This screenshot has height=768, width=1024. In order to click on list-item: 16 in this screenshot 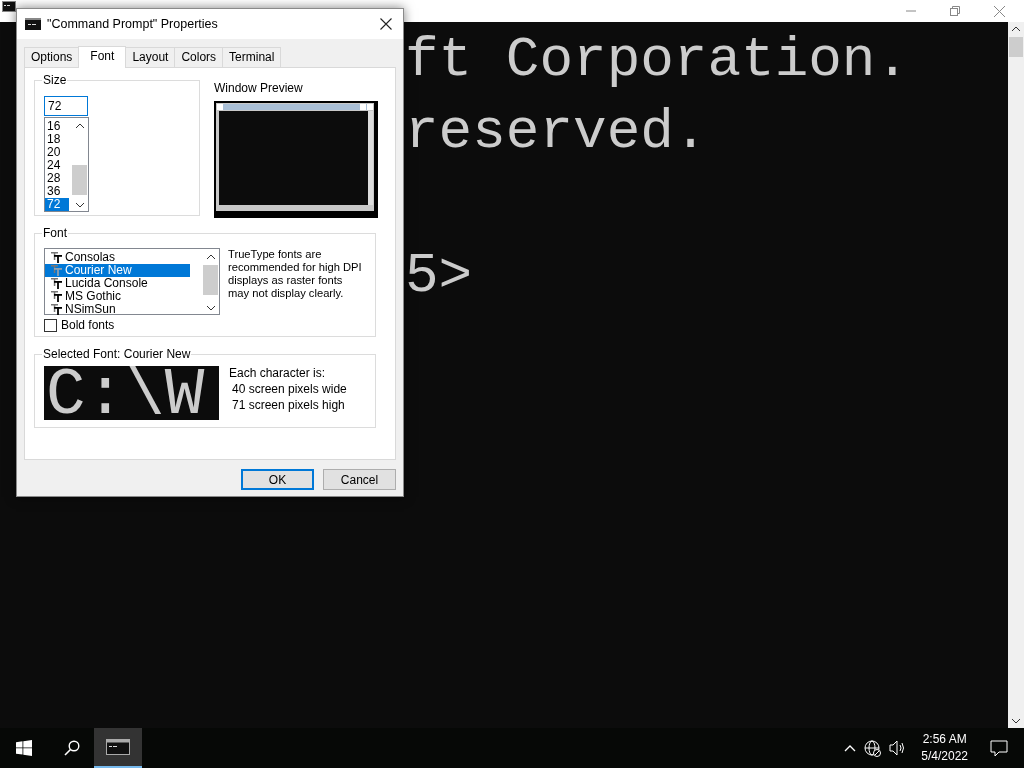, I will do `click(57, 126)`.